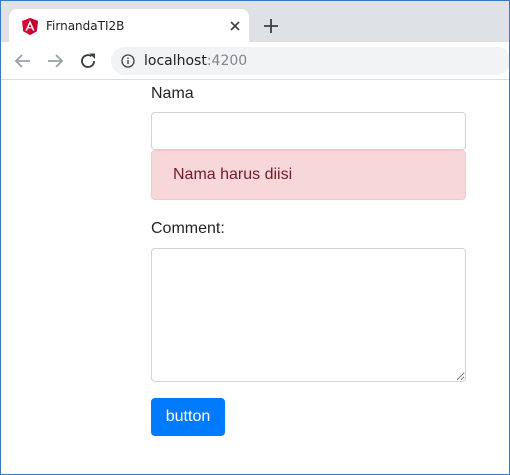  Describe the element at coordinates (310, 61) in the screenshot. I see `address-bar: localhost:4200` at that location.